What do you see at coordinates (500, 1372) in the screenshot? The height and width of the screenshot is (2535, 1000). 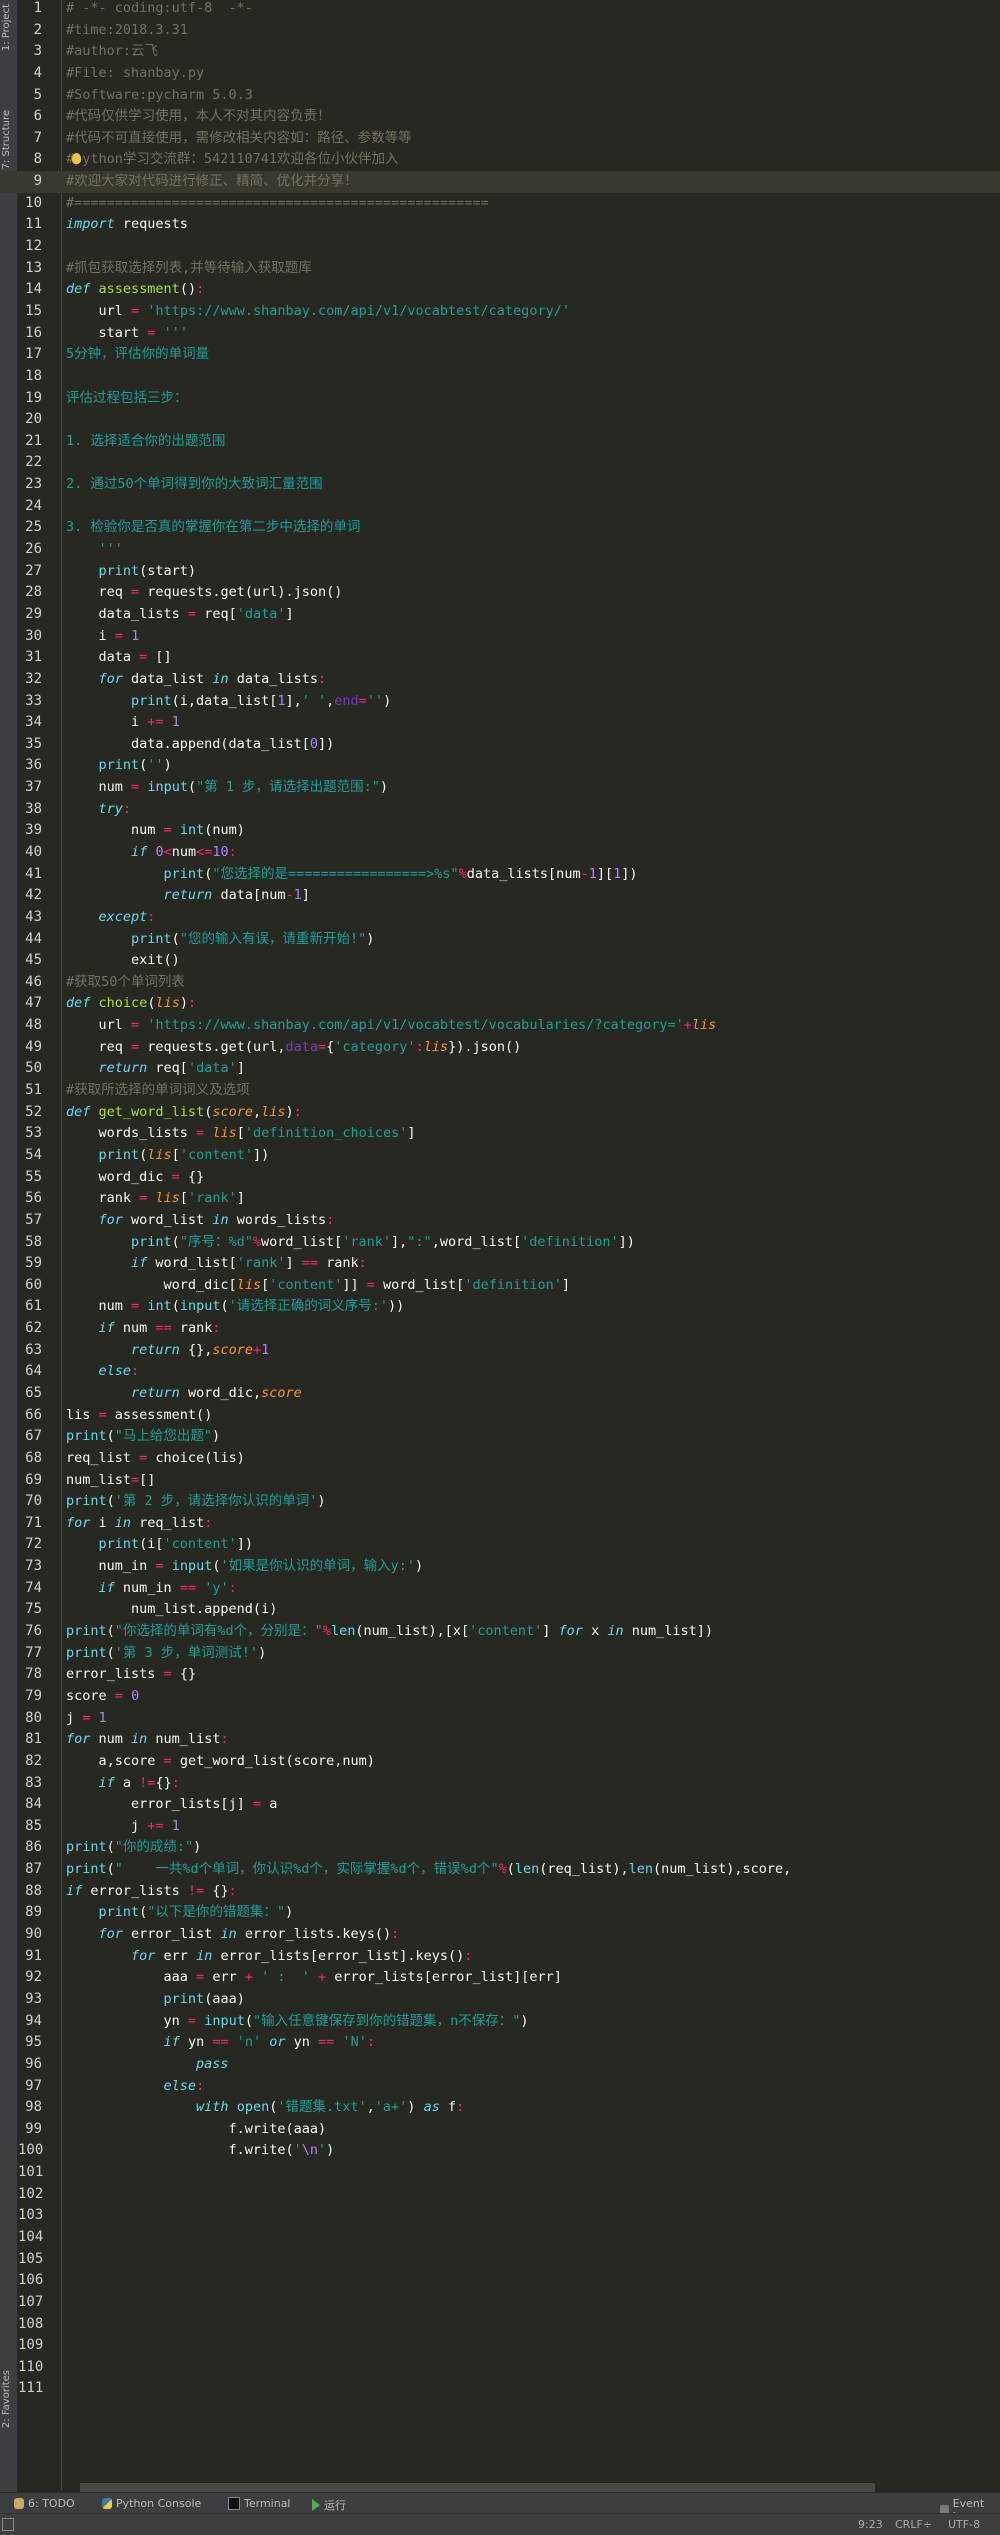 I see `code-line: 64 else:` at bounding box center [500, 1372].